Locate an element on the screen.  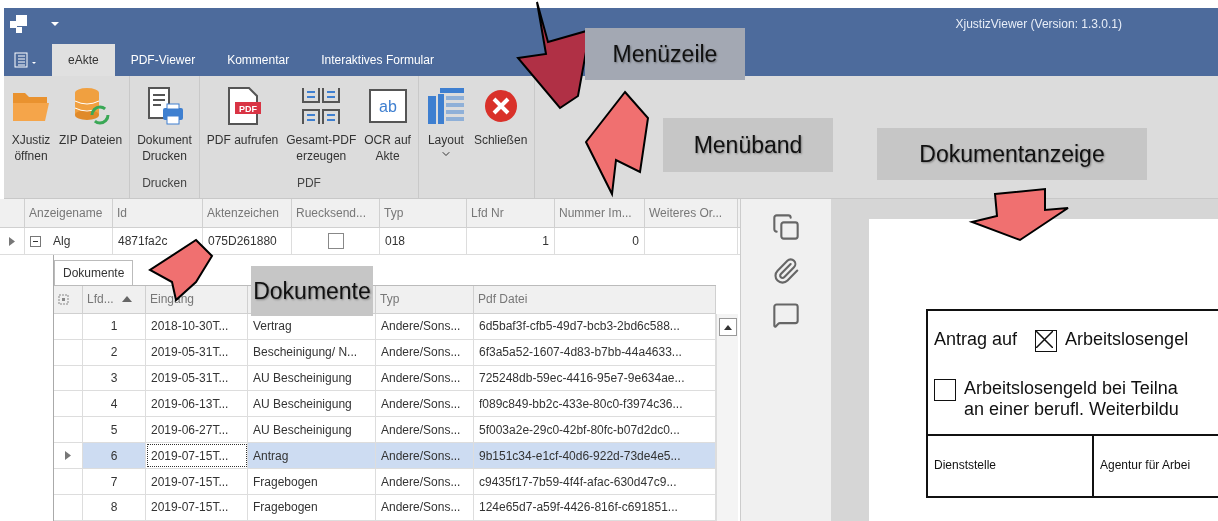
sort-ascending-icon is located at coordinates (126, 299).